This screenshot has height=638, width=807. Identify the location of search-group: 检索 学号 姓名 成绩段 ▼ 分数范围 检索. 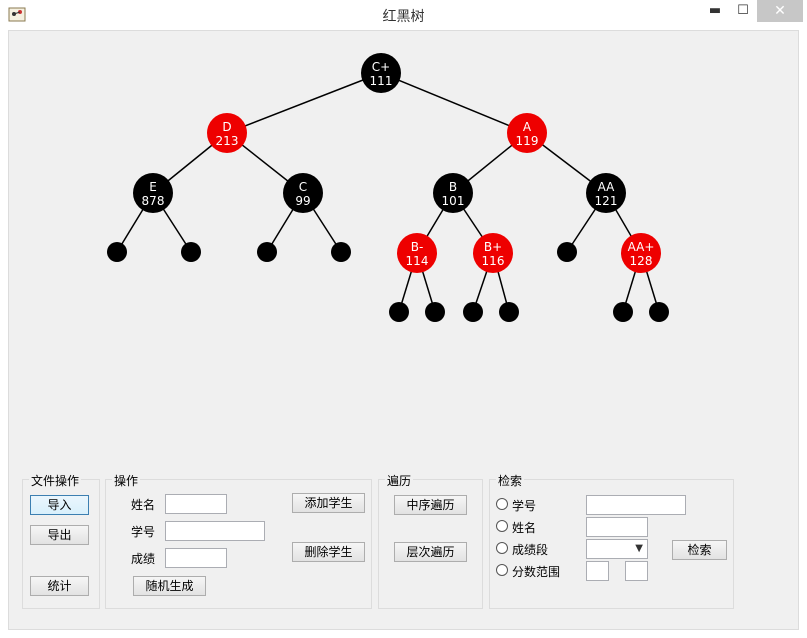
(611, 540).